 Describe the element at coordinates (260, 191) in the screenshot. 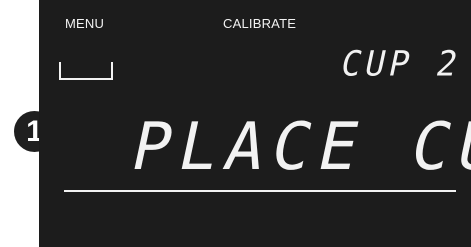

I see `display-divider` at that location.